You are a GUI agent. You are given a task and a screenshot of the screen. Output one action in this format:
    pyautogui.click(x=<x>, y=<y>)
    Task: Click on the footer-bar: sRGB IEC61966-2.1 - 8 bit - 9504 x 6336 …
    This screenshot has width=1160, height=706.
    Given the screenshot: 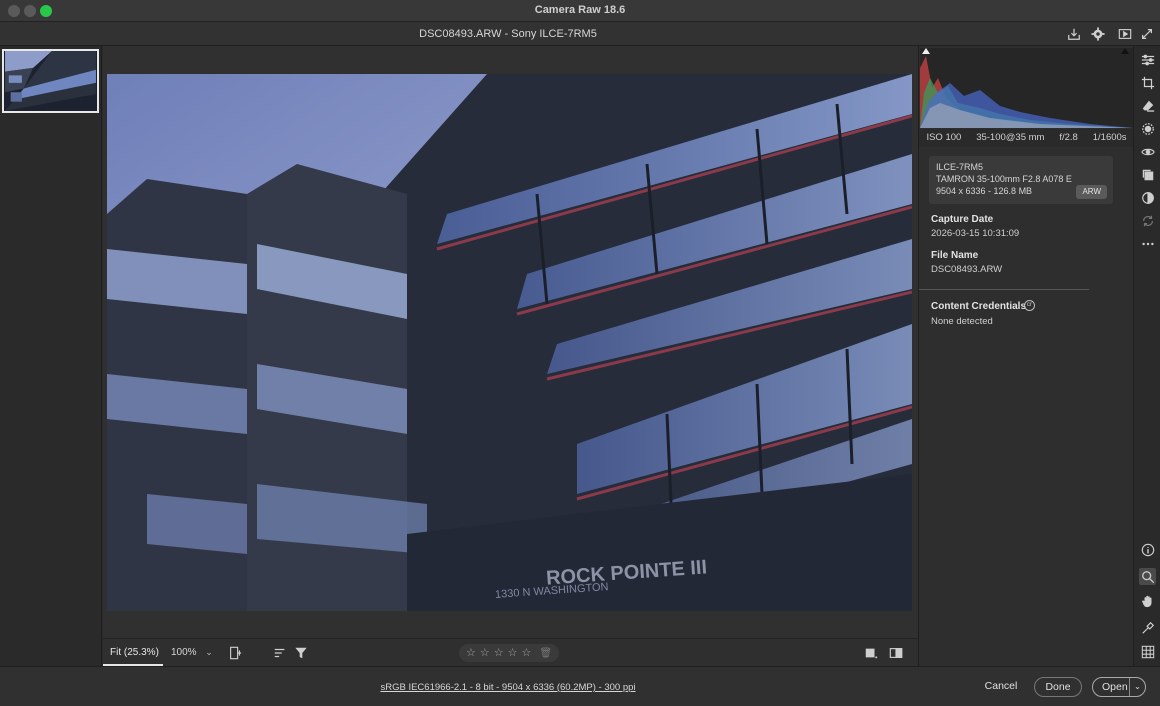 What is the action you would take?
    pyautogui.click(x=580, y=686)
    